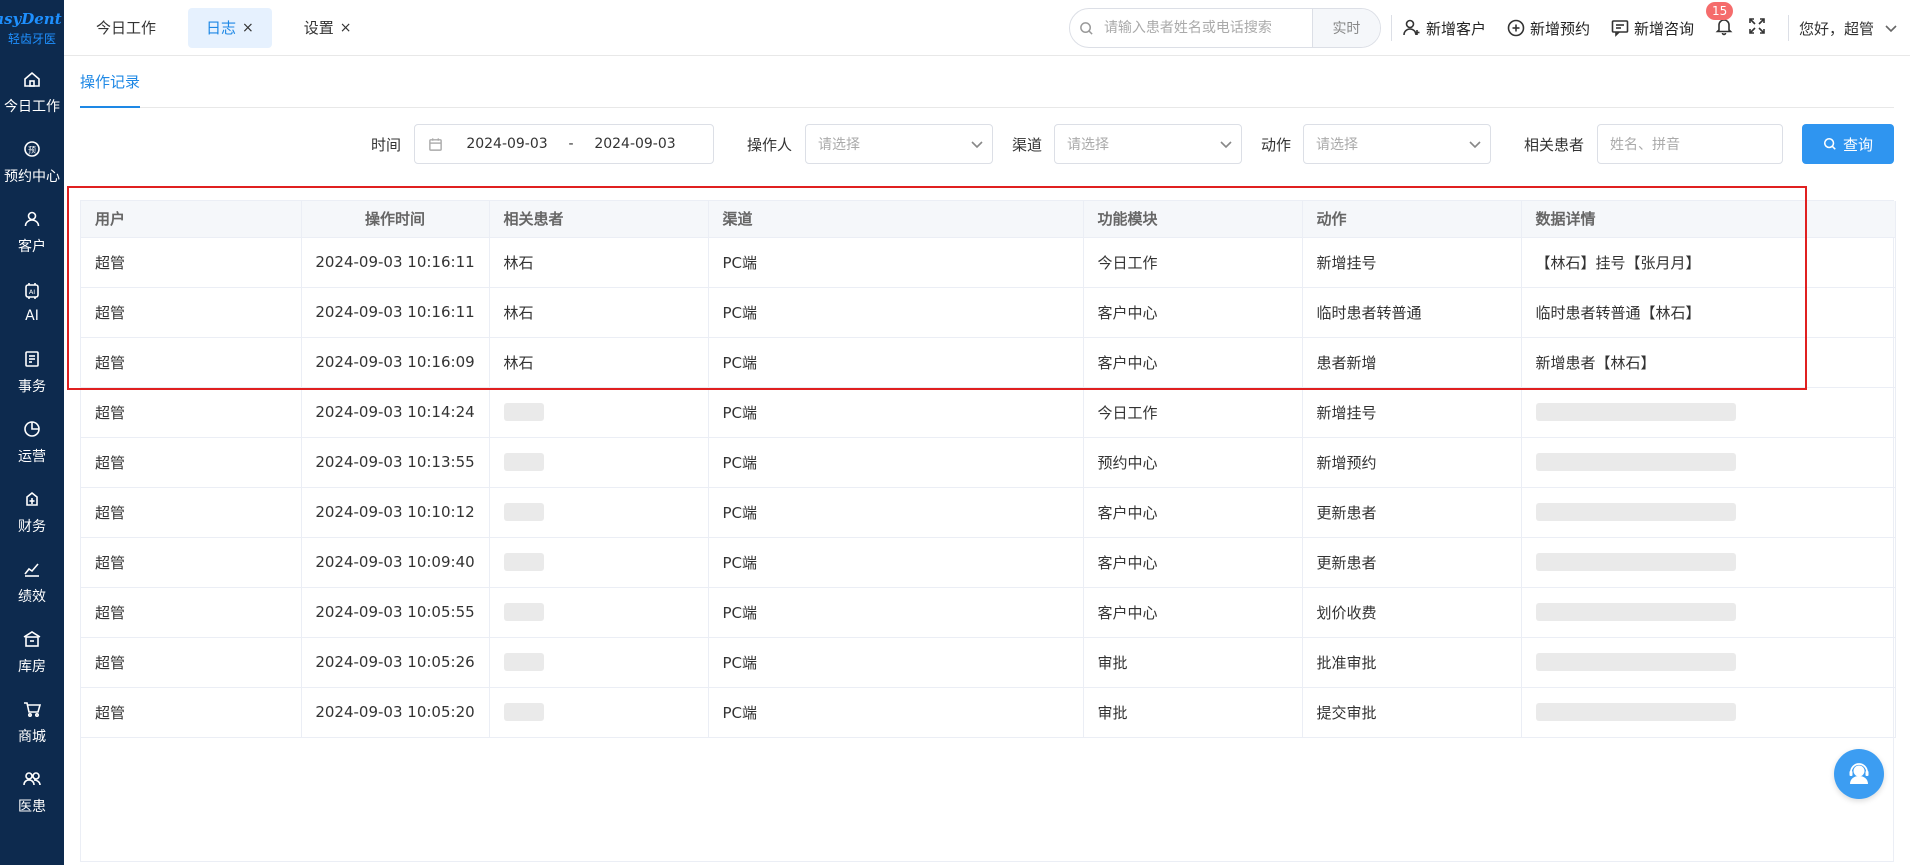 The height and width of the screenshot is (865, 1910). What do you see at coordinates (32, 79) in the screenshot?
I see `home-icon` at bounding box center [32, 79].